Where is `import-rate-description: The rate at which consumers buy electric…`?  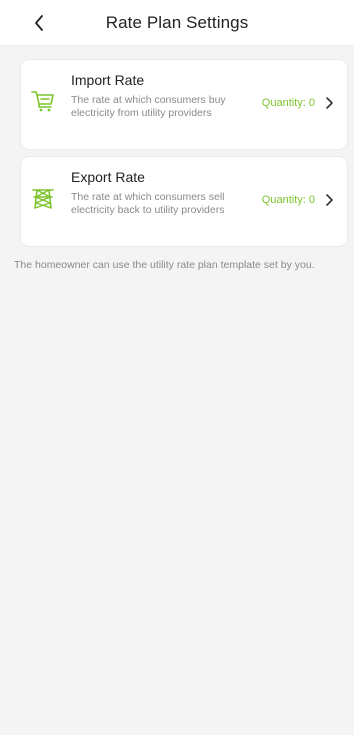 import-rate-description: The rate at which consumers buy electric… is located at coordinates (148, 106).